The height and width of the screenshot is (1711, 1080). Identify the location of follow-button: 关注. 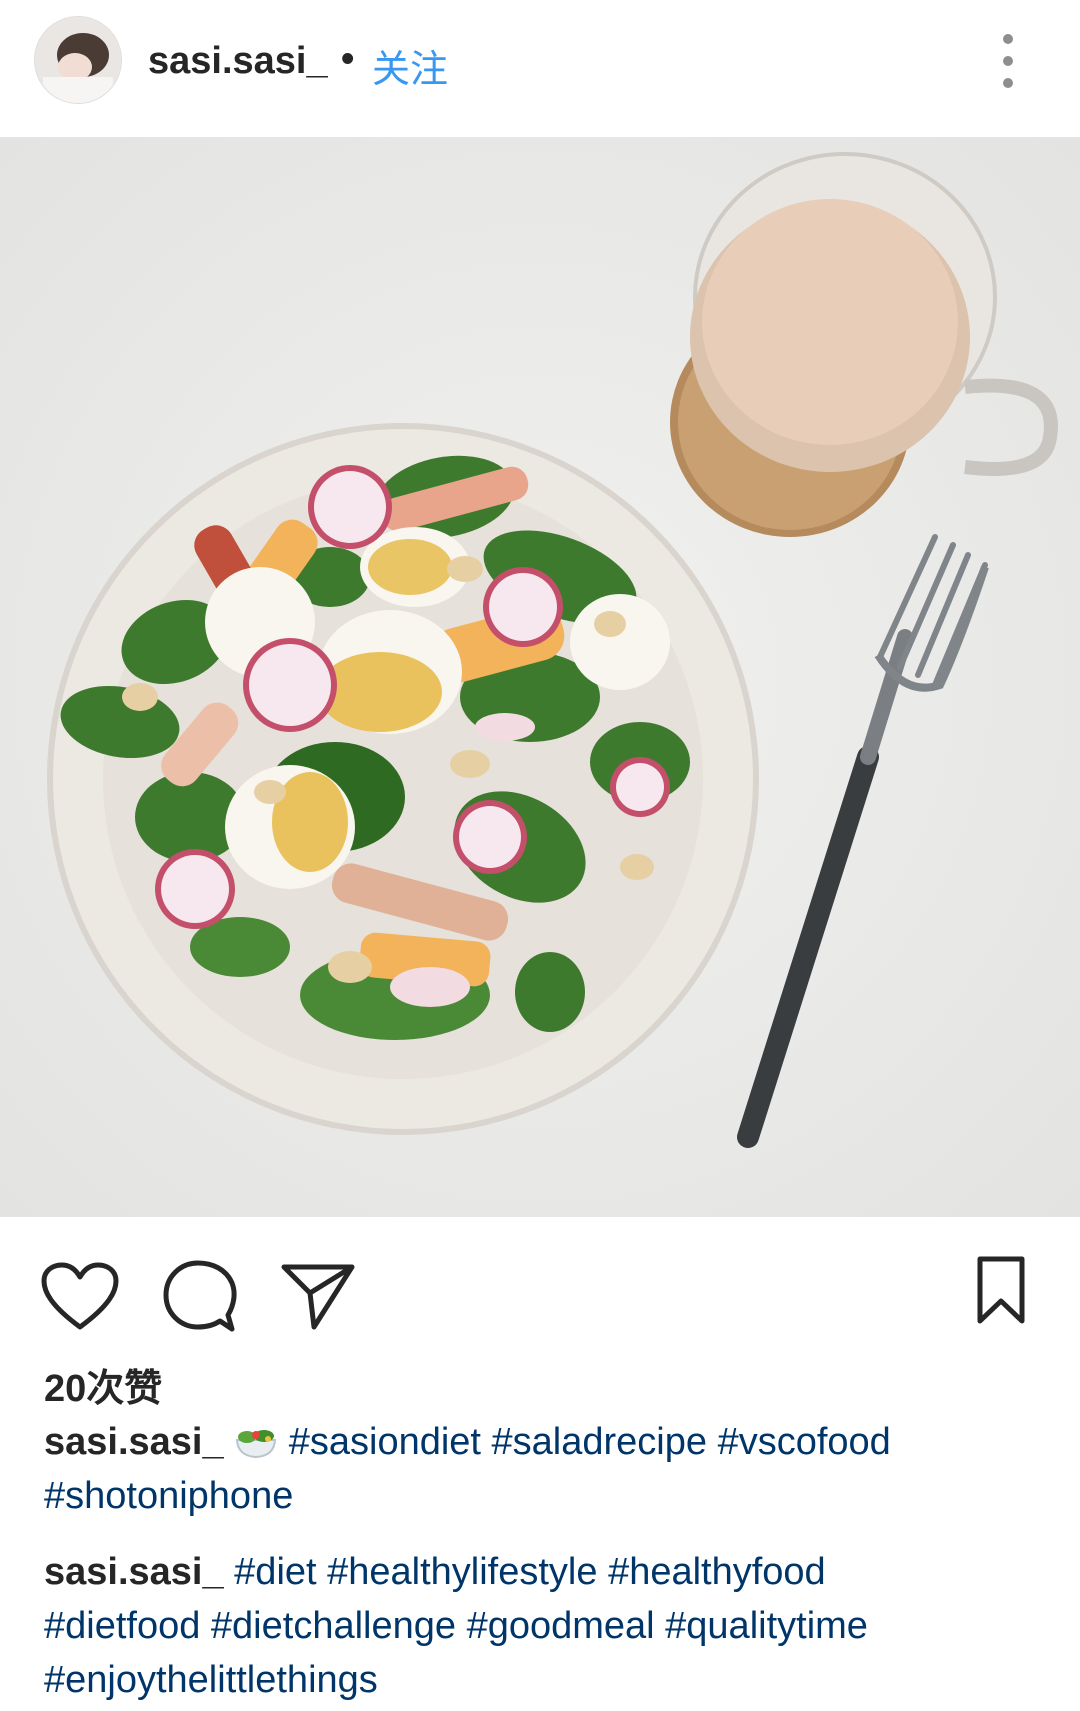
(410, 65).